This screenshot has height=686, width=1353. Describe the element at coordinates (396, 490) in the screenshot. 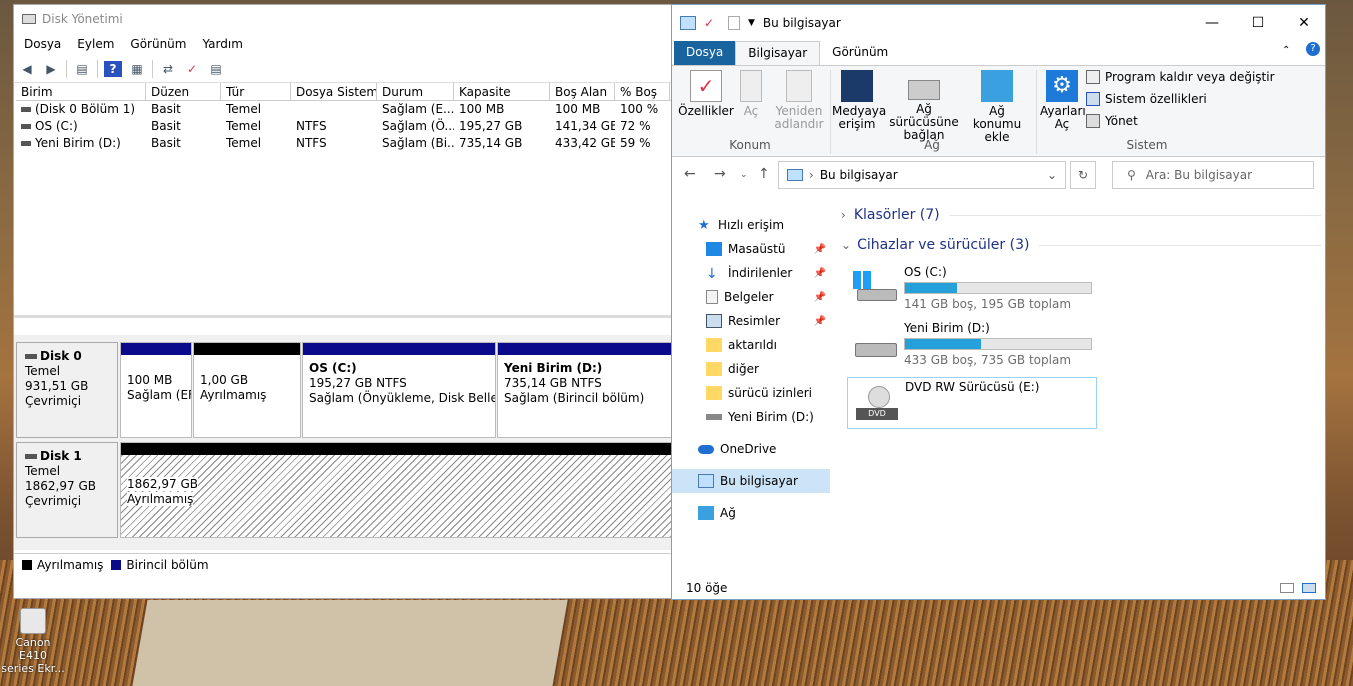

I see `partition-disk1-unallocated: 1862,97 GB Ayrılmamış` at that location.